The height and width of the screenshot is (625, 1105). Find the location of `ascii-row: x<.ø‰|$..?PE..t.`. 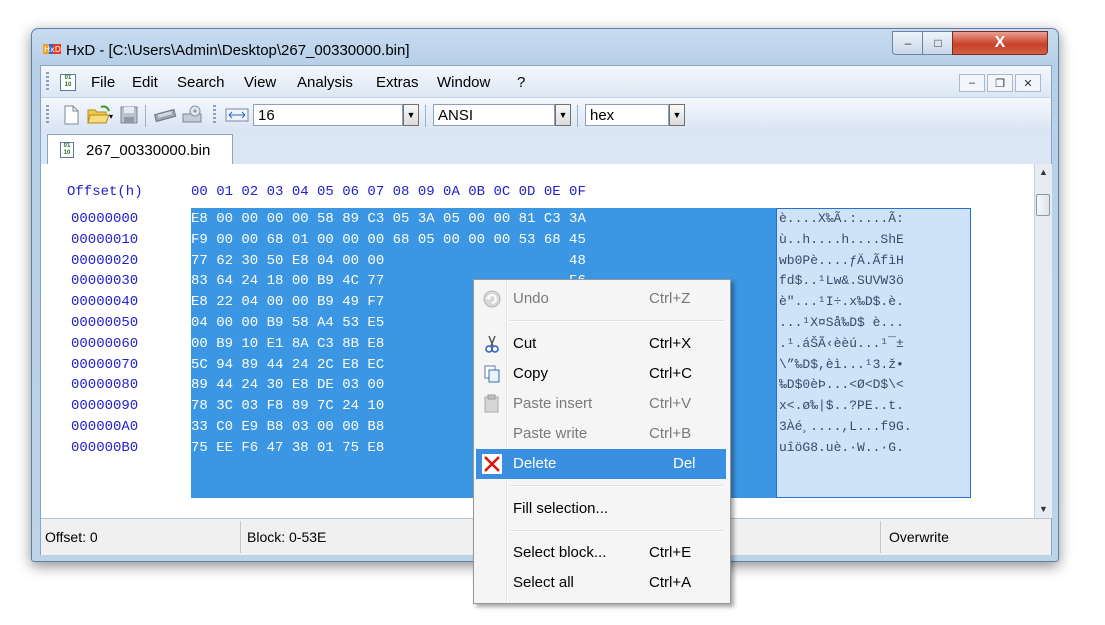

ascii-row: x<.ø‰|$..?PE..t. is located at coordinates (874, 406).